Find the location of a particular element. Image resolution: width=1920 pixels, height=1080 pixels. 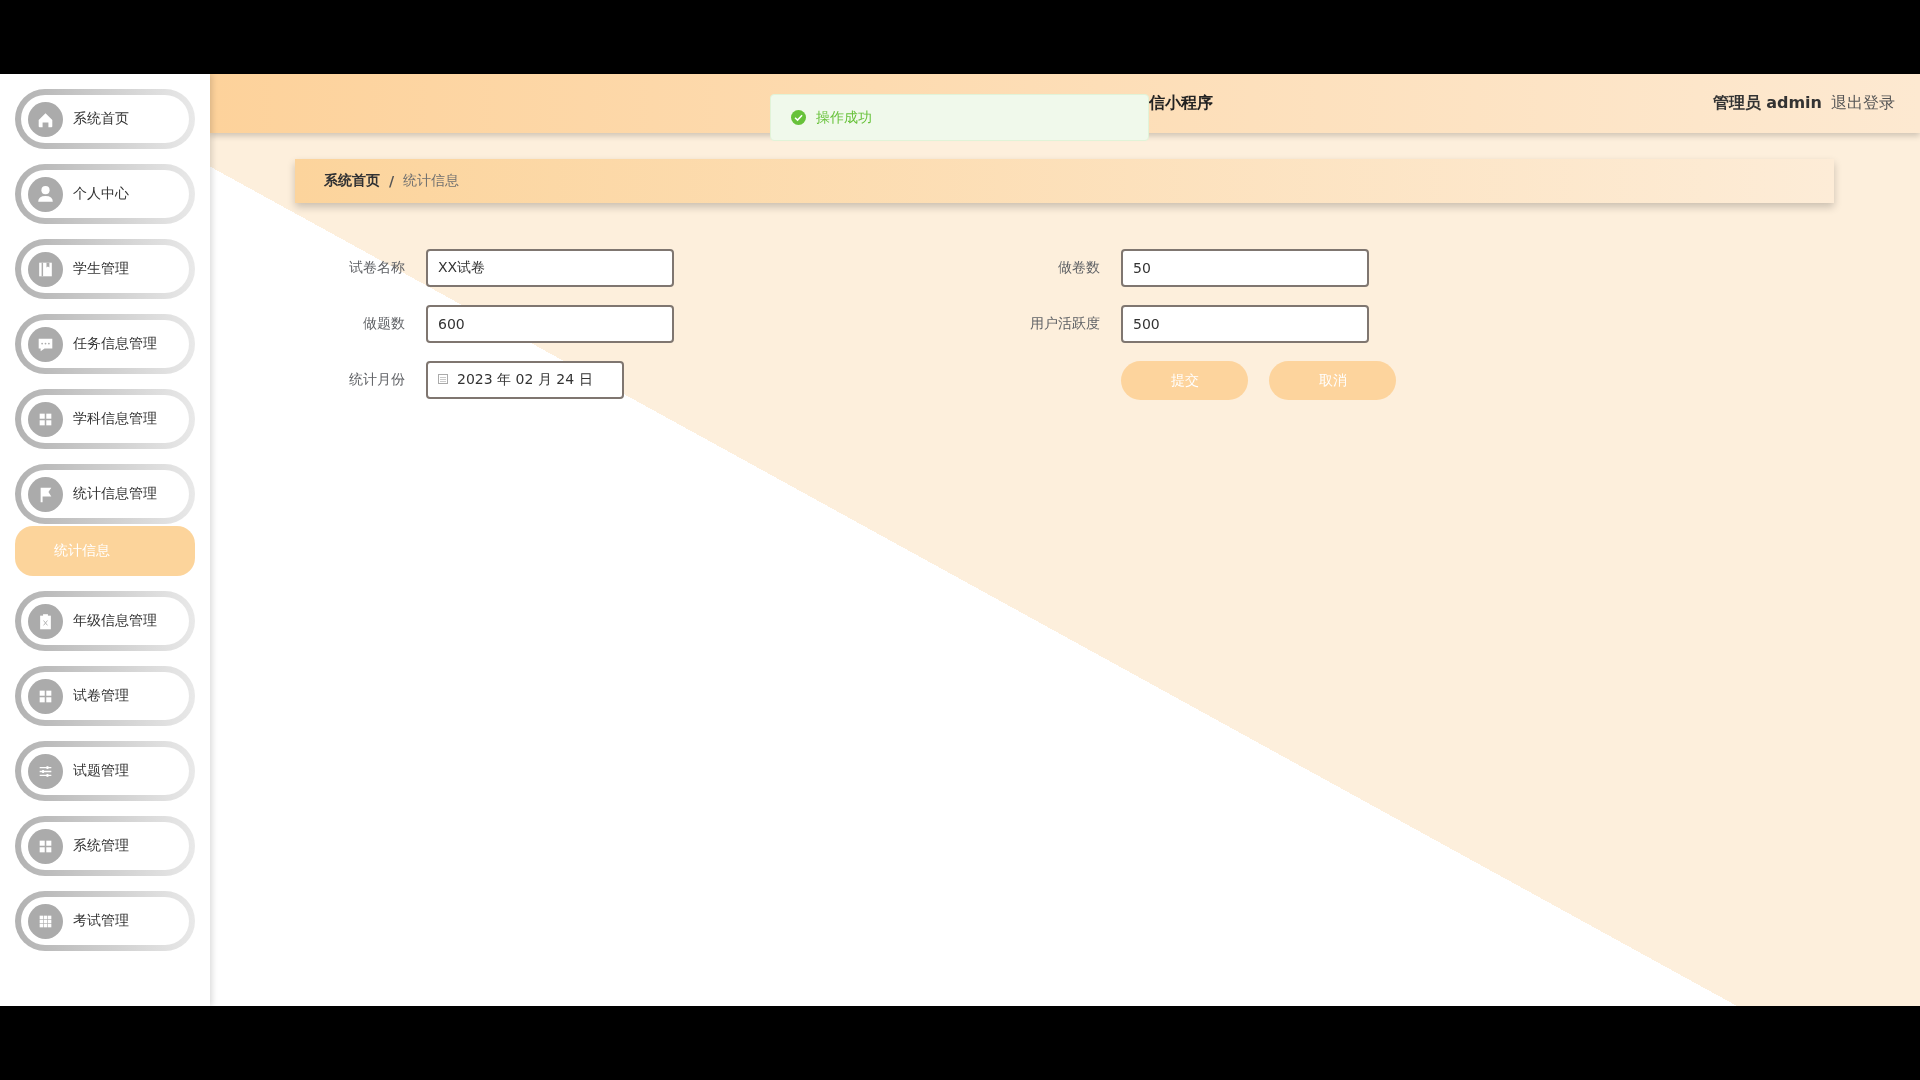

logout-link: 退出登录 is located at coordinates (1863, 103).